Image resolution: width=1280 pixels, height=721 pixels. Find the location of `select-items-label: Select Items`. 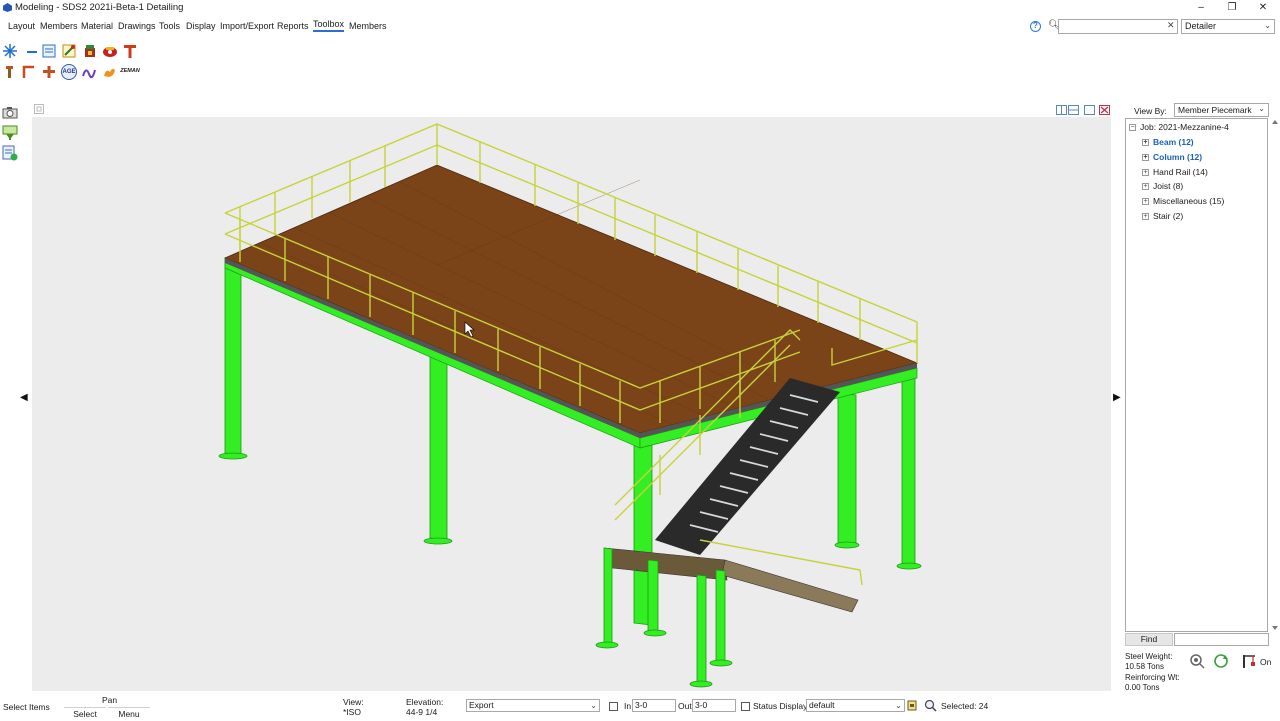

select-items-label: Select Items is located at coordinates (26, 707).